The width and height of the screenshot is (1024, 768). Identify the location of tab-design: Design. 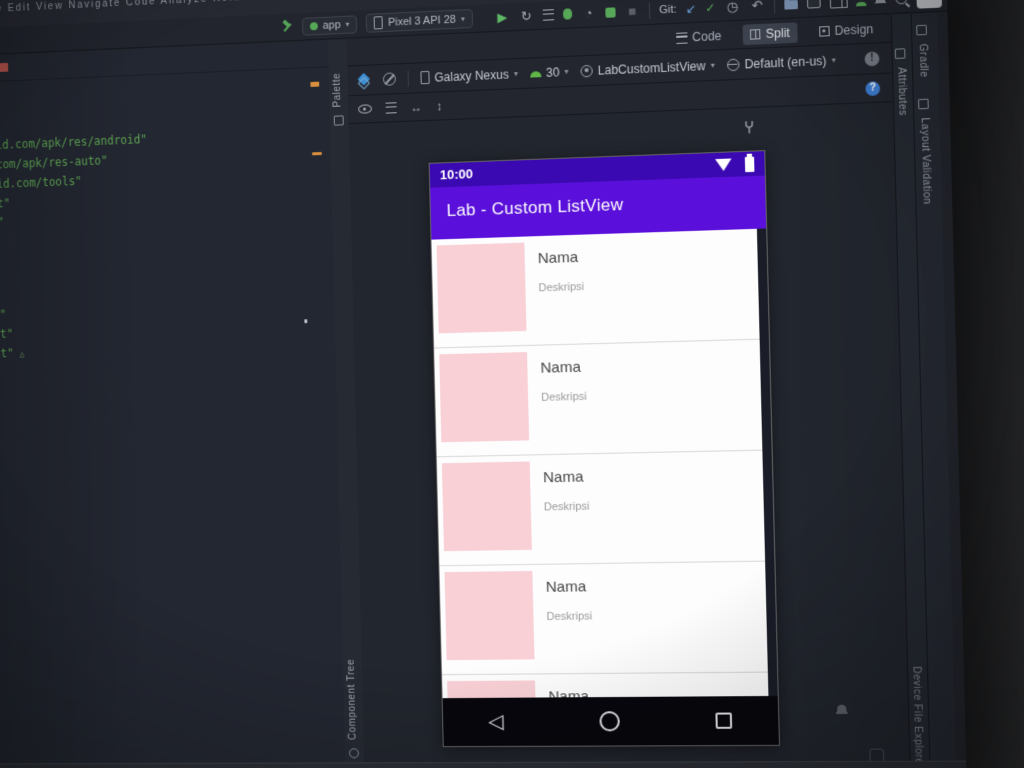
(846, 31).